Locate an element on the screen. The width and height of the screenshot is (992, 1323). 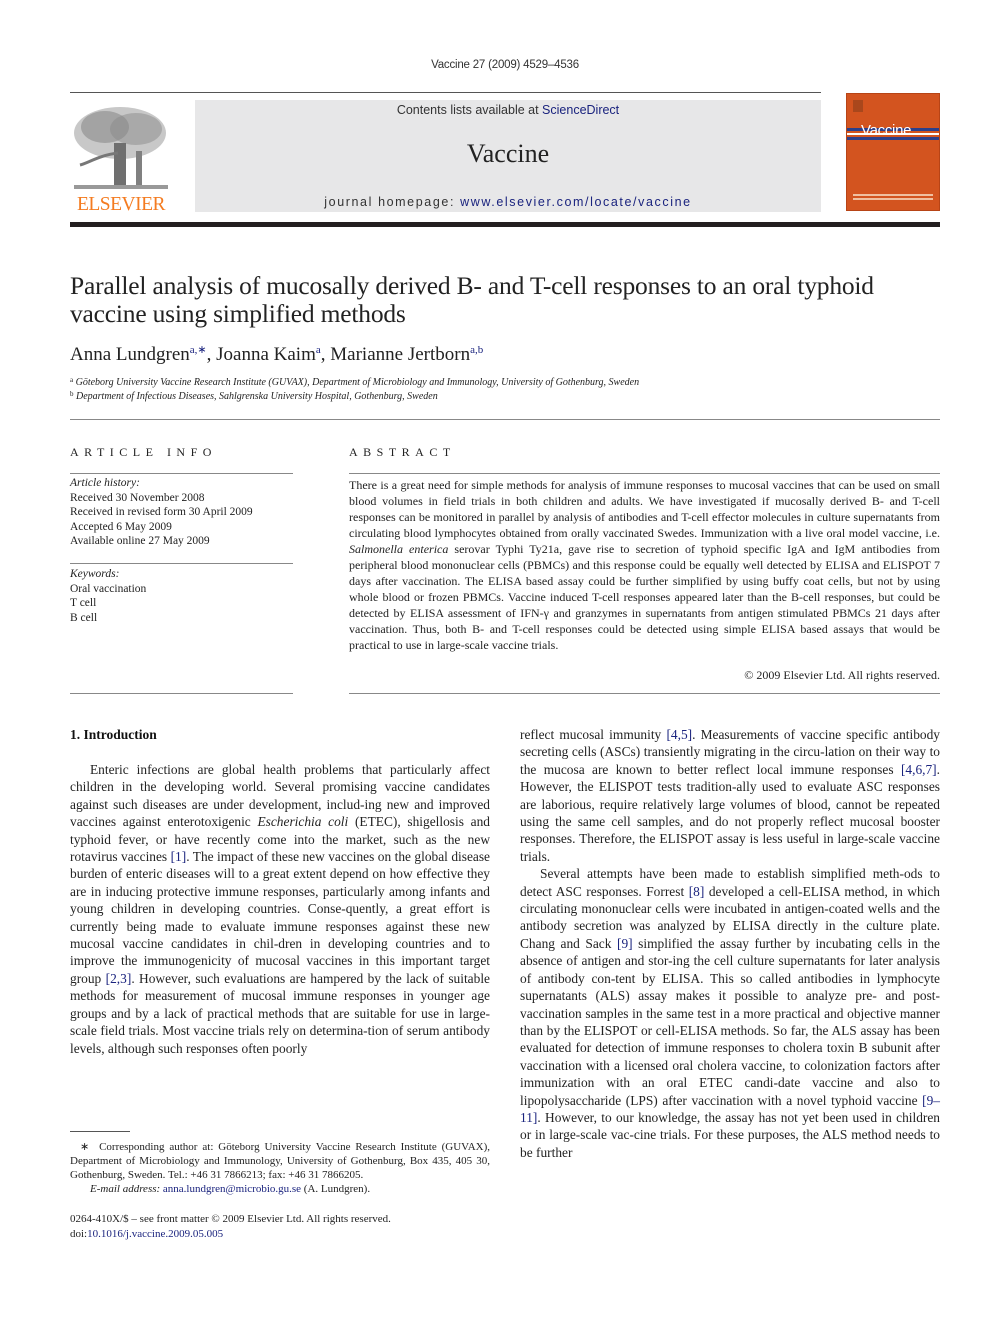
doi-line: doi:10.1016/j.vaccine.2009.05.005 is located at coordinates (280, 1234).